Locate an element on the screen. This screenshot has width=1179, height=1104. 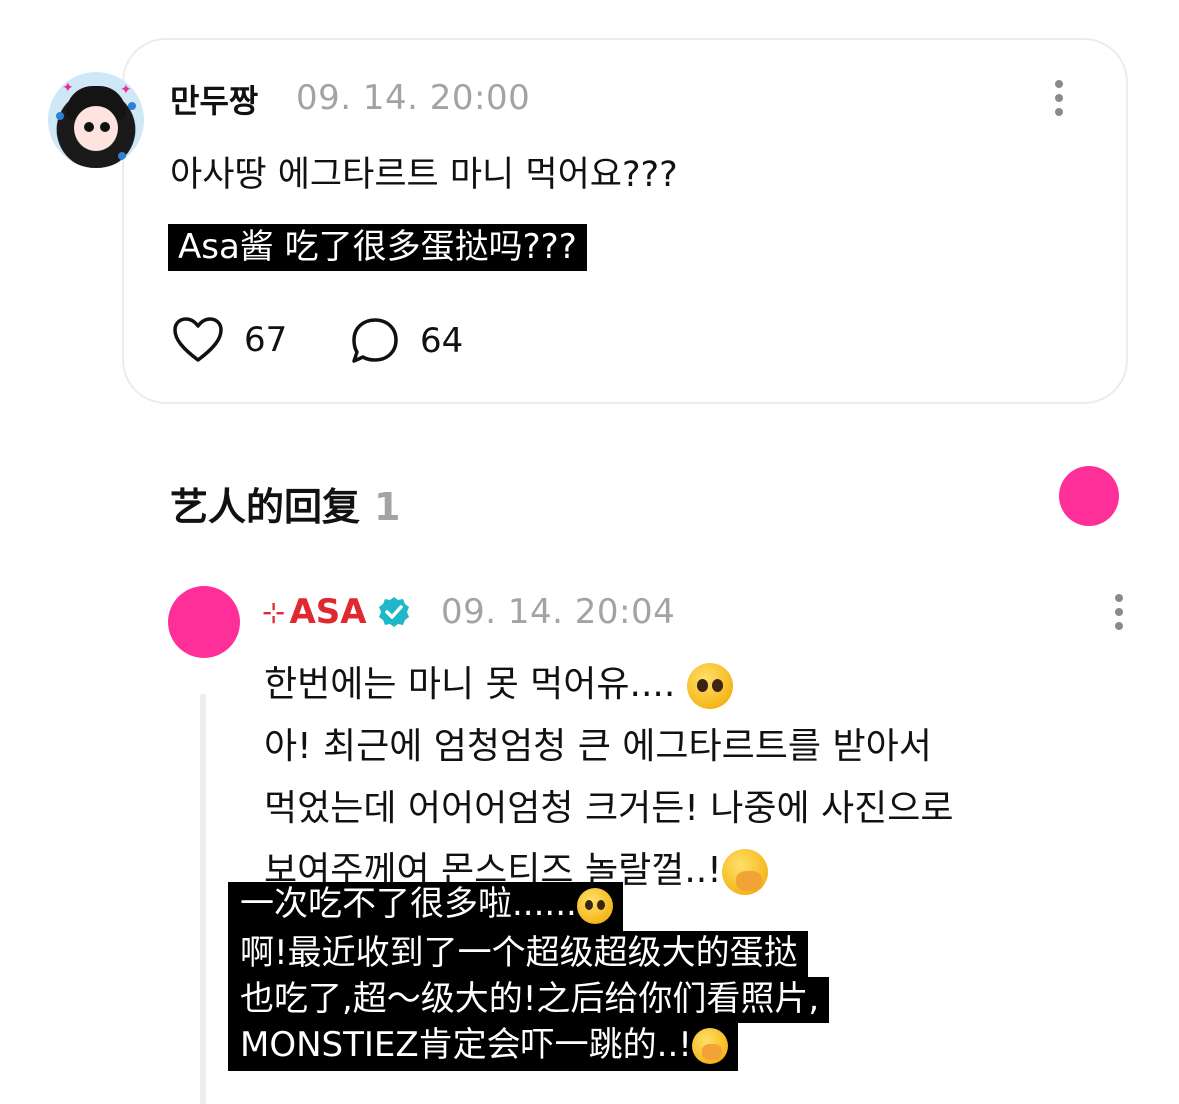
like-button: 67 is located at coordinates (229, 340).